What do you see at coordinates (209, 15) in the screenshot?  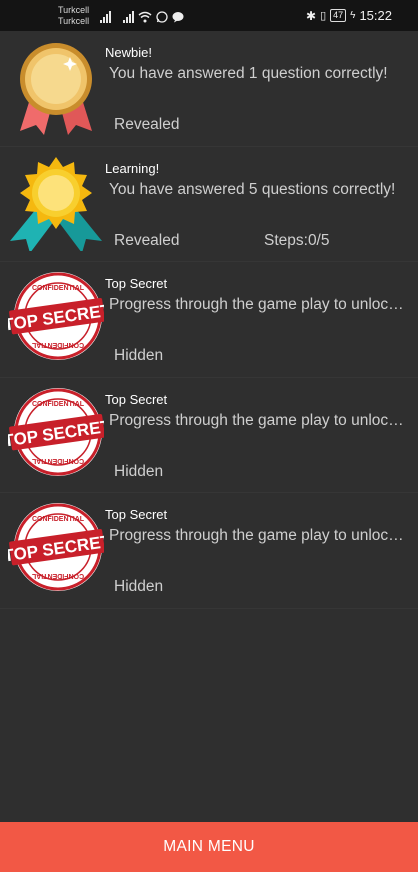 I see `status-bar: Turkcell Turkcell ✱ ▯ 47 ϟ 15:22` at bounding box center [209, 15].